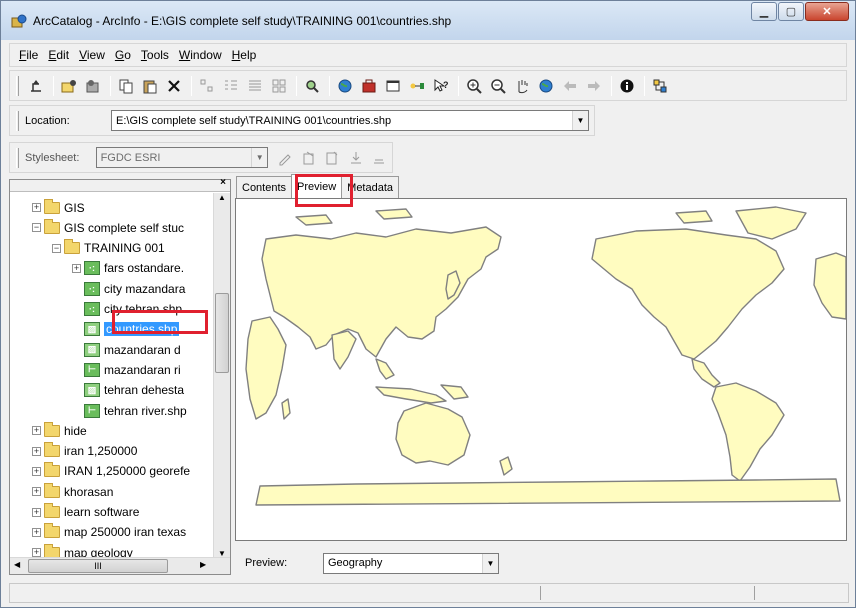 The height and width of the screenshot is (608, 856). What do you see at coordinates (36, 86) in the screenshot?
I see `up-one-level-button` at bounding box center [36, 86].